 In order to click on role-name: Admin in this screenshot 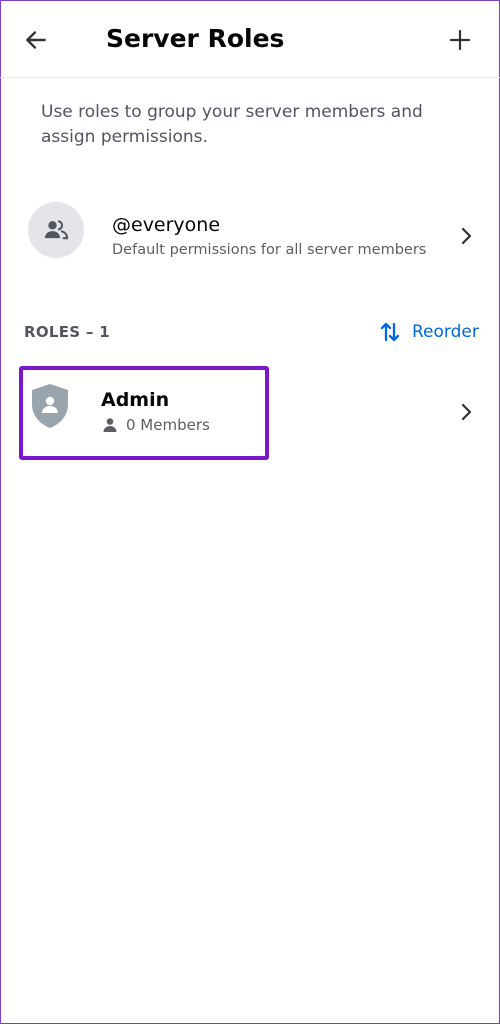, I will do `click(135, 400)`.